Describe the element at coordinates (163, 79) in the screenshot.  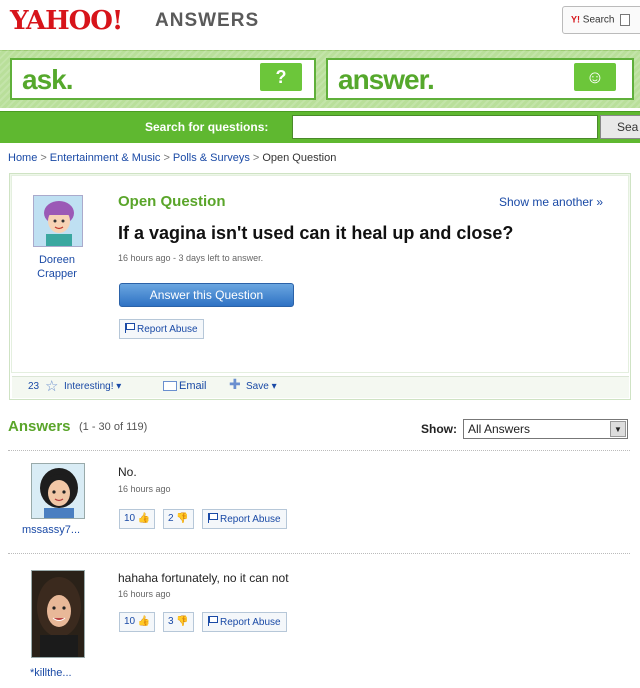
I see `ask-button: ask. ?` at that location.